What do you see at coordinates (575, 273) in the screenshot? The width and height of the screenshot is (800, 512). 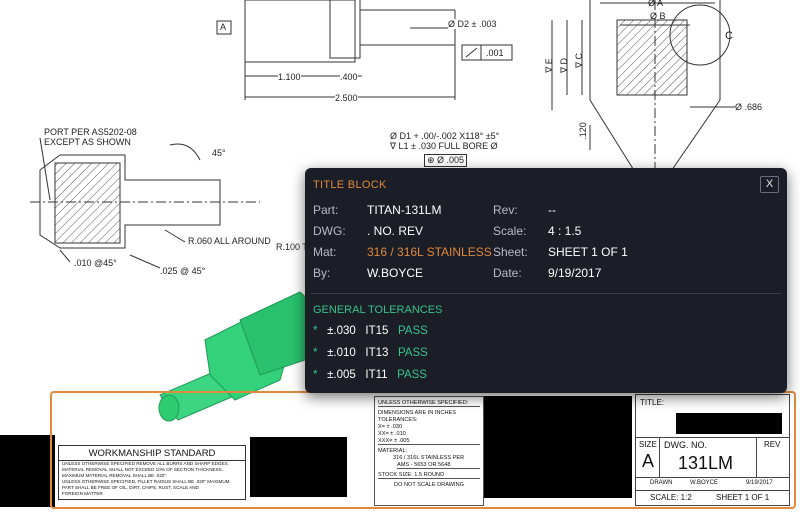 I see `date-value: 9/19/2017` at bounding box center [575, 273].